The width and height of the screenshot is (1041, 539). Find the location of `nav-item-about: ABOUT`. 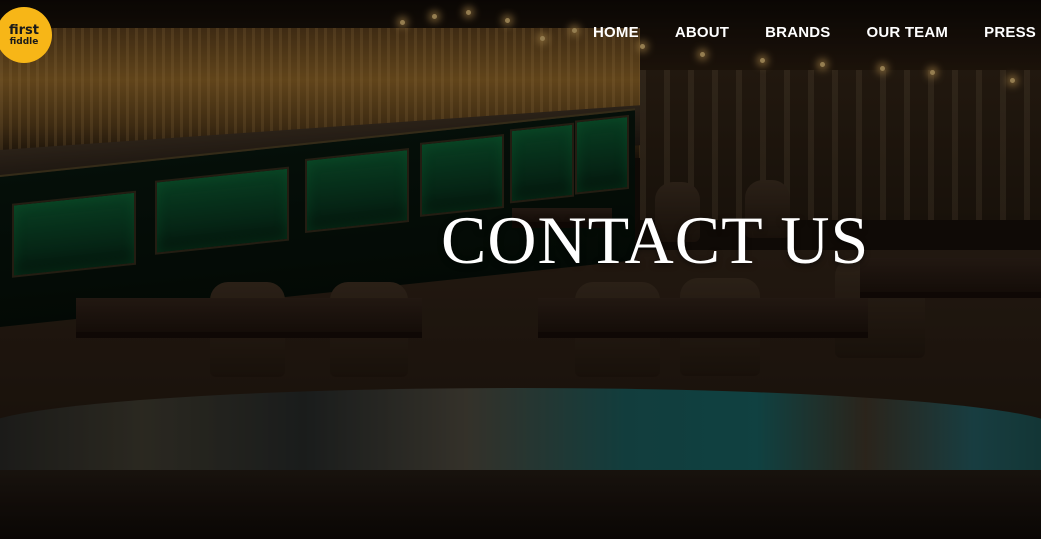

nav-item-about: ABOUT is located at coordinates (702, 32).